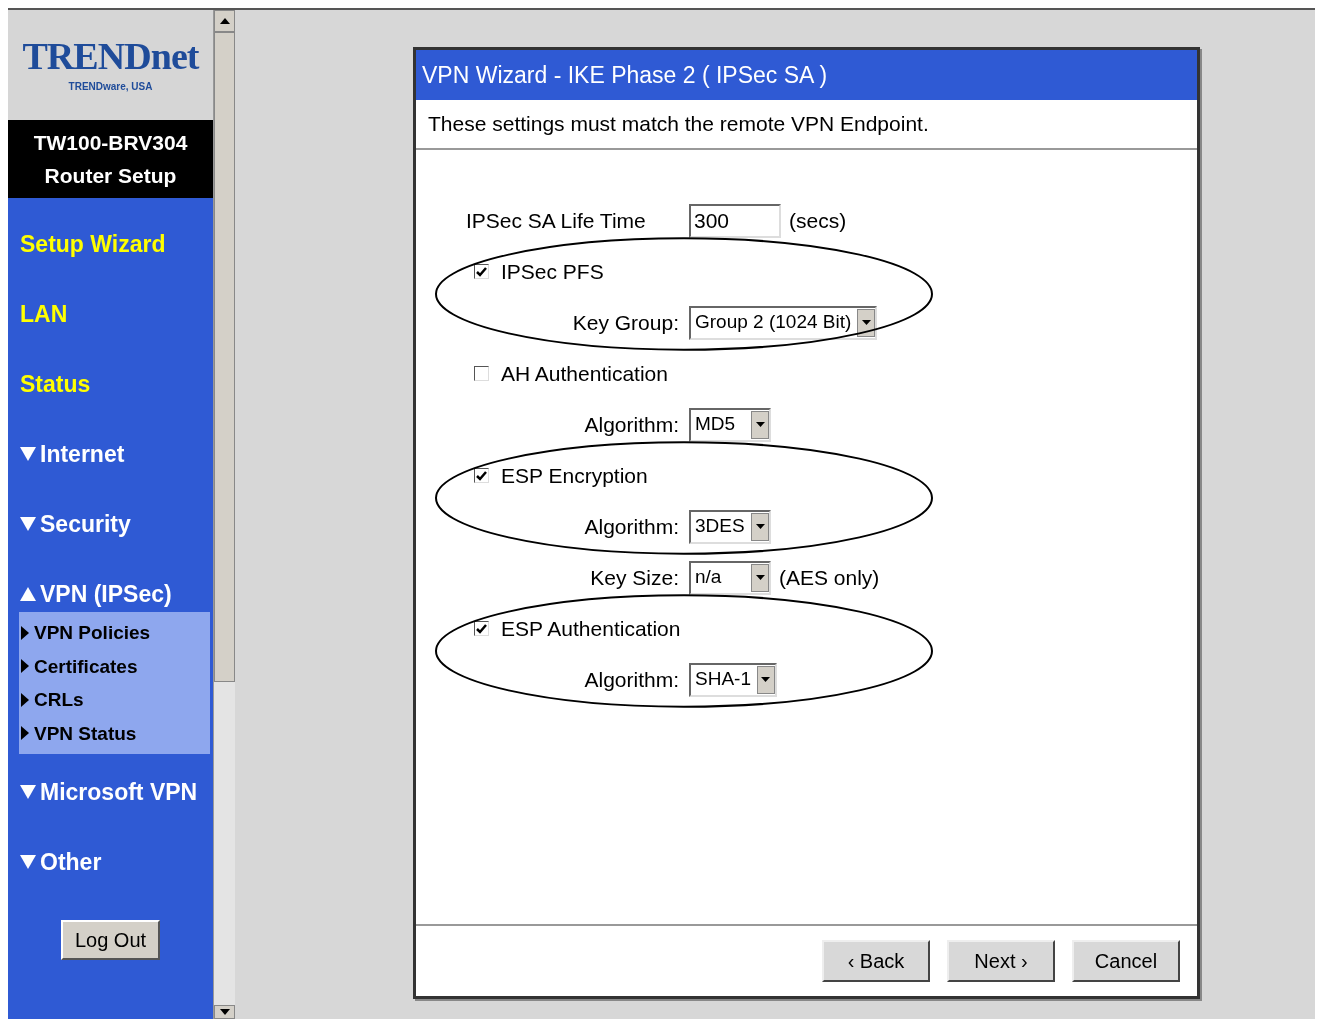 The height and width of the screenshot is (1019, 1319). What do you see at coordinates (1126, 961) in the screenshot?
I see `wizard-button: Cancel` at bounding box center [1126, 961].